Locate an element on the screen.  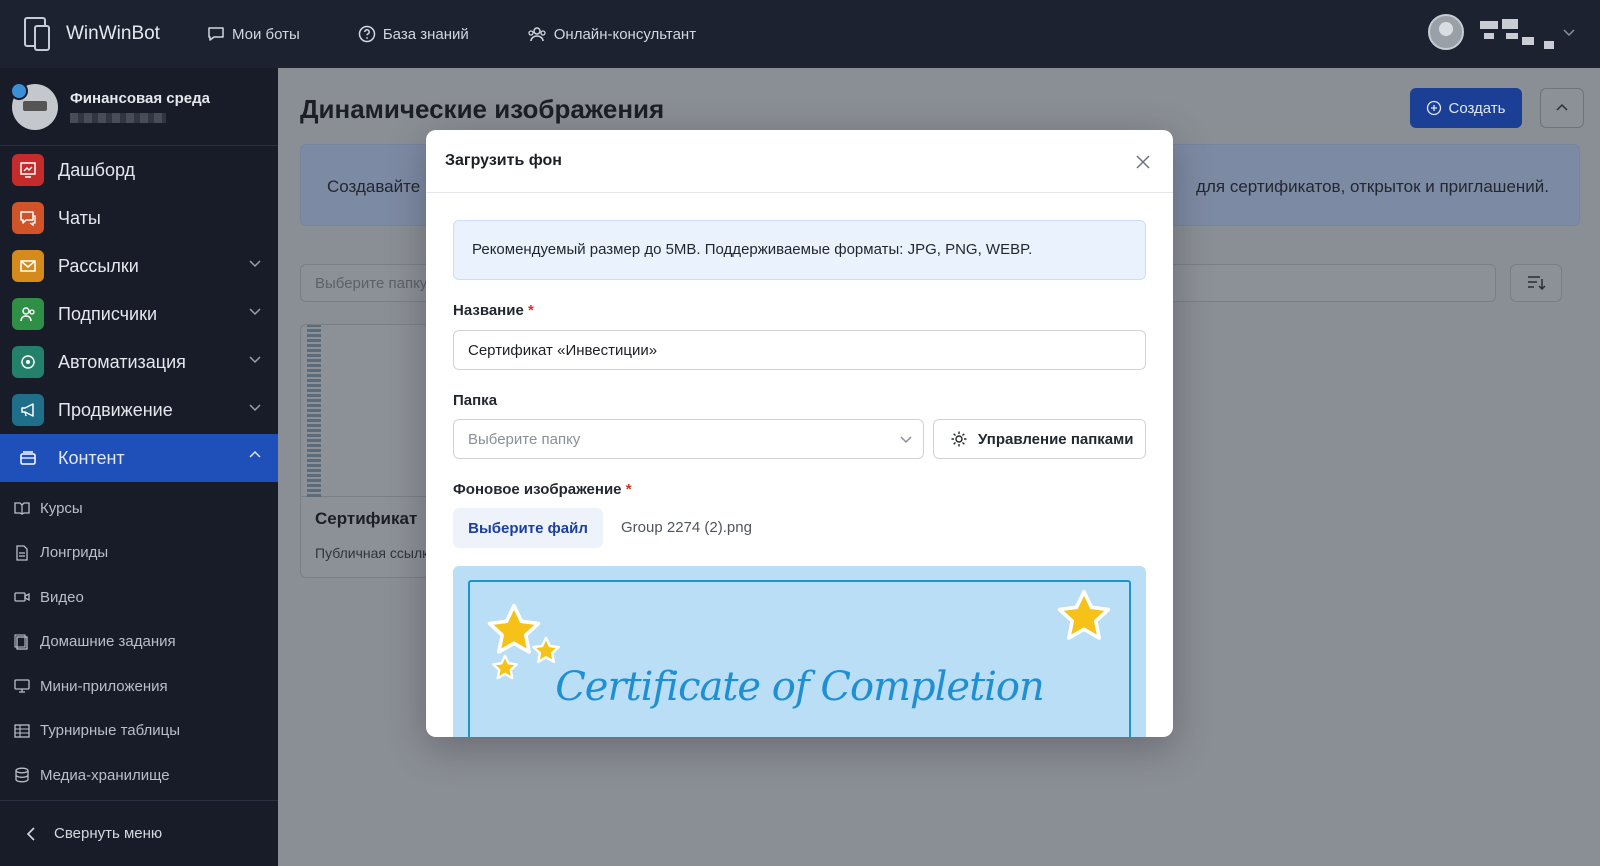
sidebar-subitem-longreads: Лонгриды is located at coordinates (139, 553).